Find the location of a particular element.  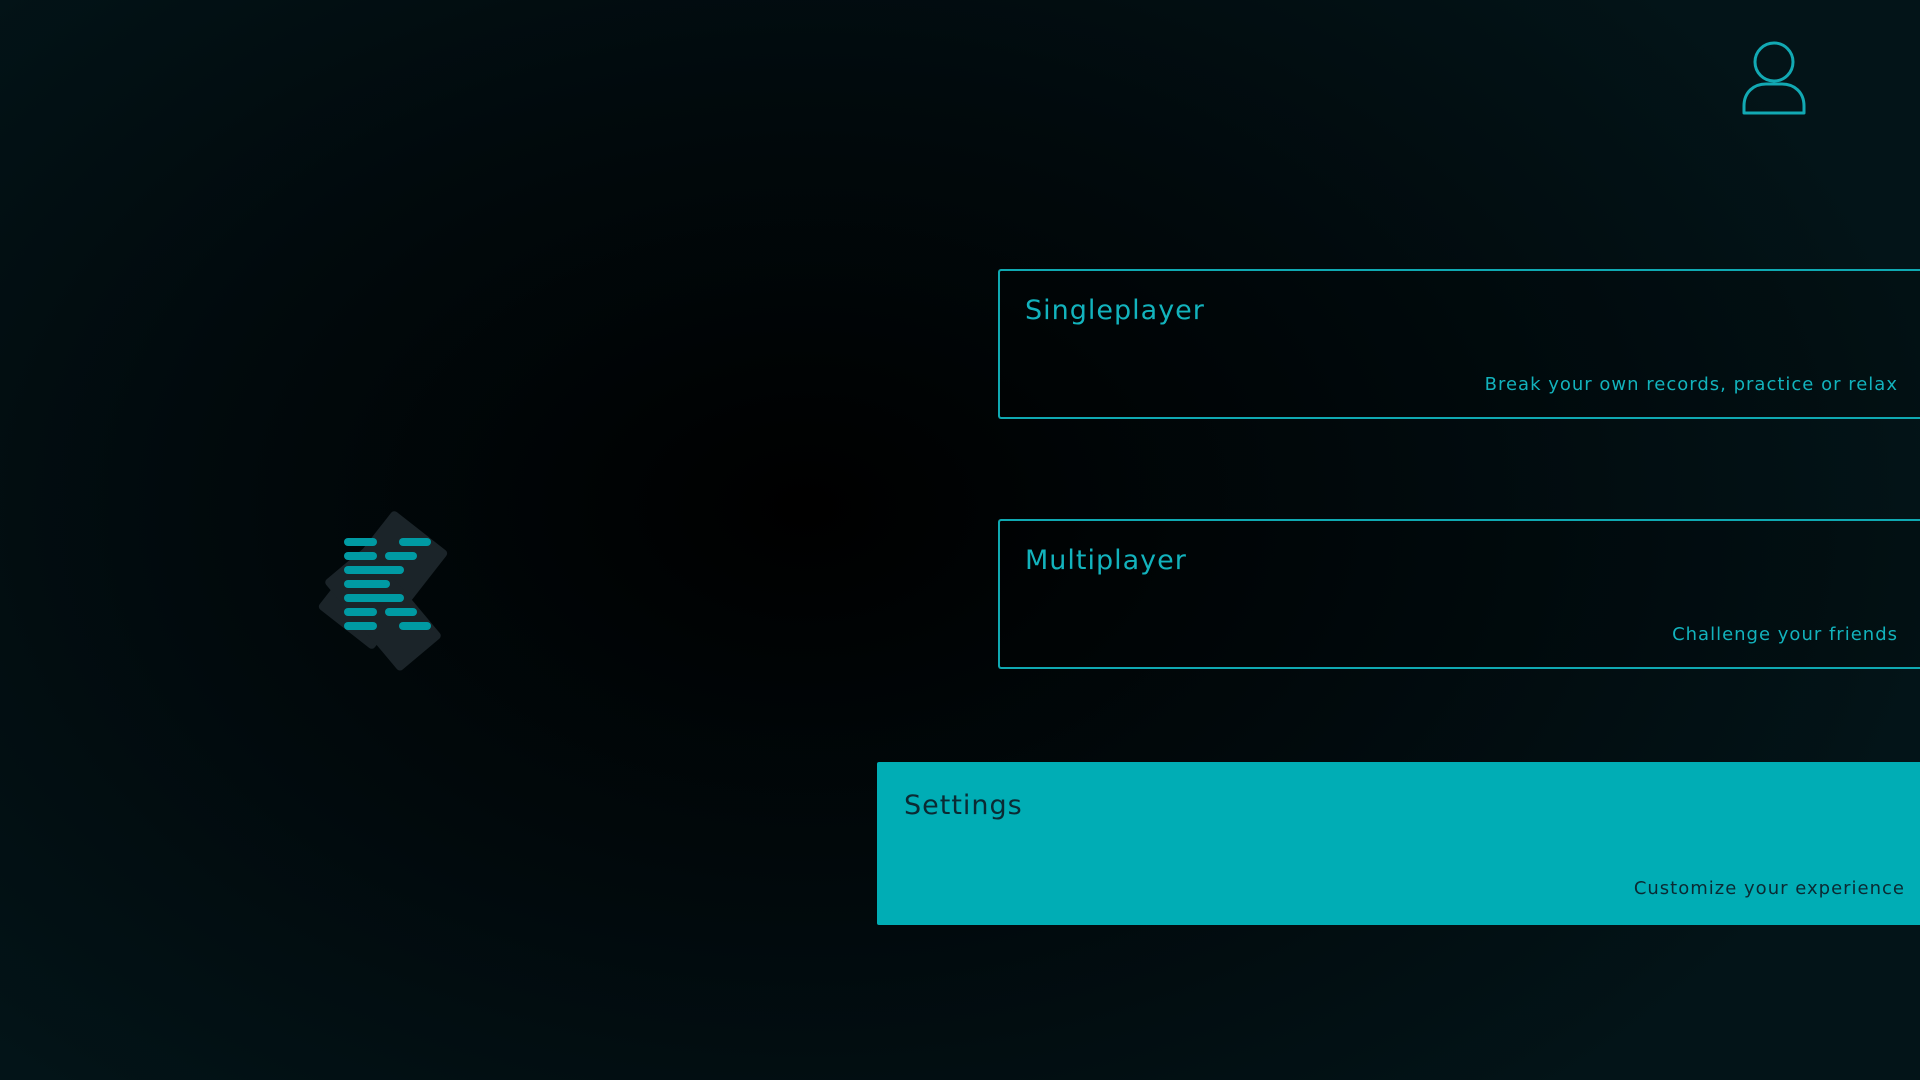

settings-subtitle: Customize your experience is located at coordinates (1769, 888).